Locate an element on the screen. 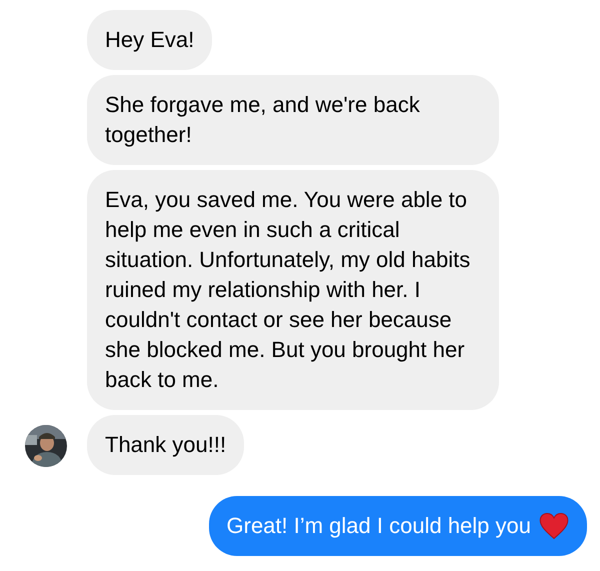 The width and height of the screenshot is (600, 571). received-message: Thank you!!! is located at coordinates (165, 445).